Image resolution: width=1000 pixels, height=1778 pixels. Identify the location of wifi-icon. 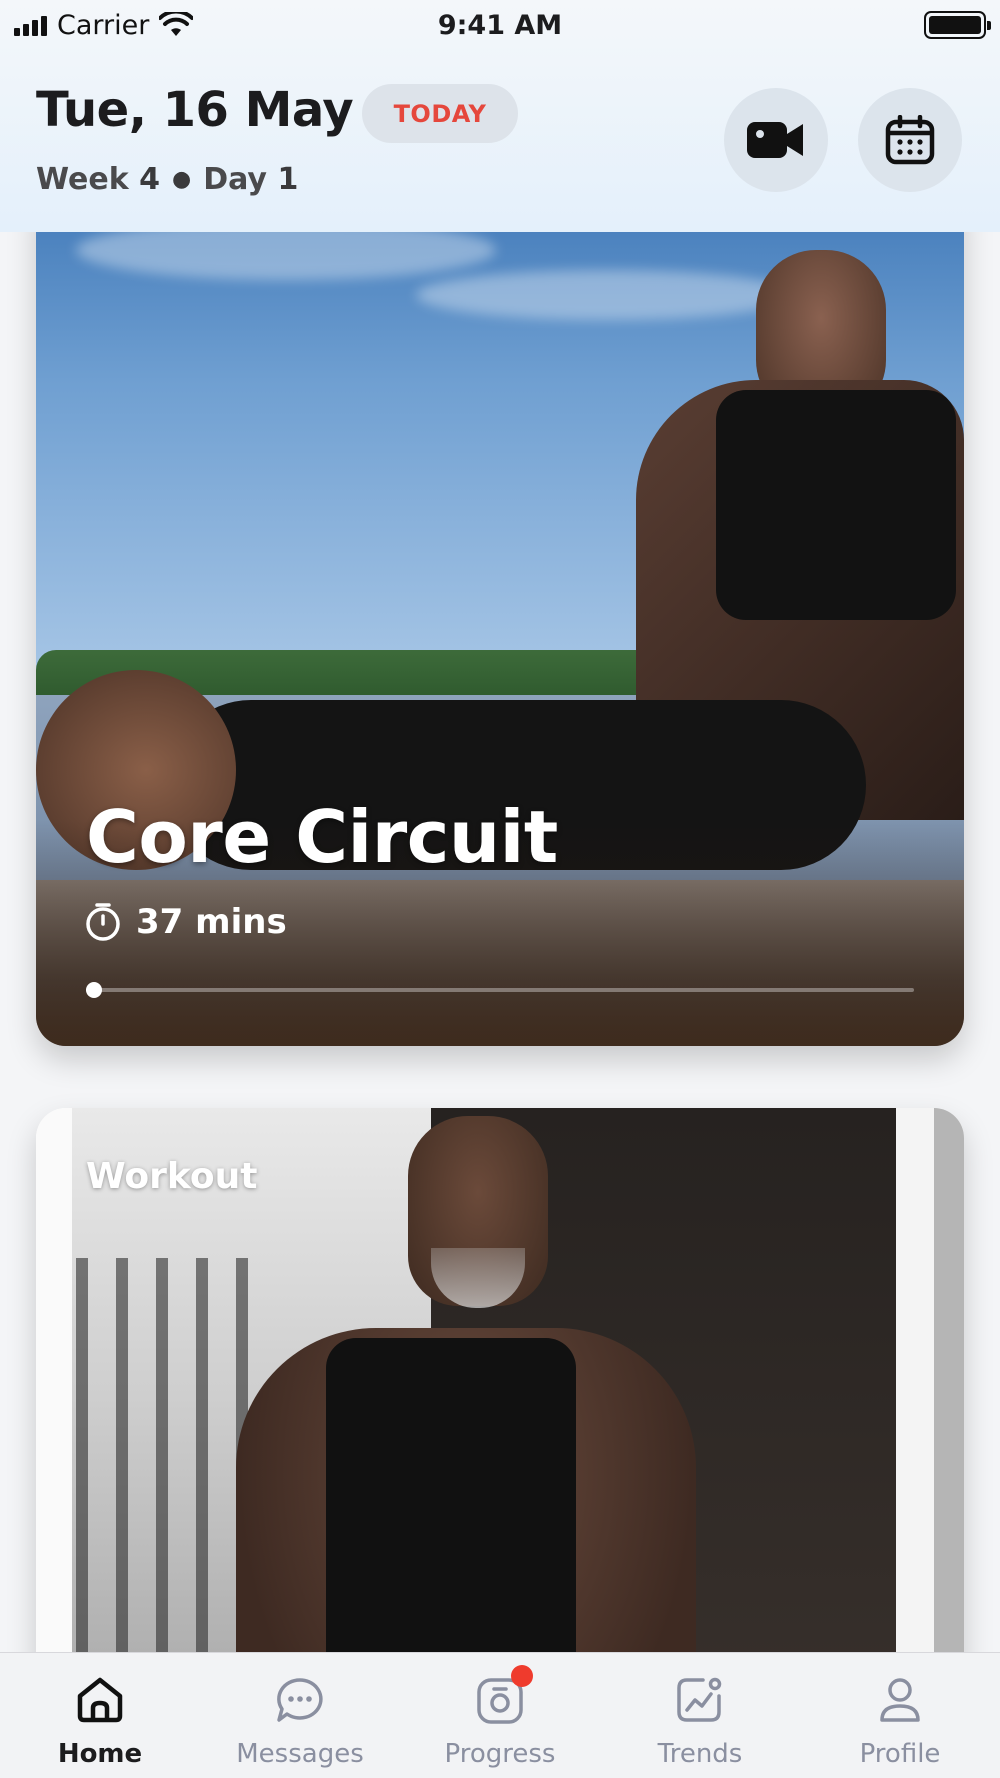
(176, 24).